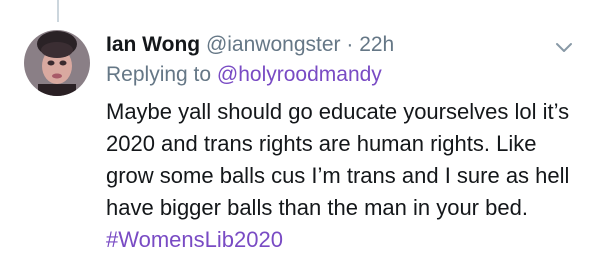  Describe the element at coordinates (343, 45) in the screenshot. I see `tweet-header: Ian Wong @ianwongster · 22h` at that location.